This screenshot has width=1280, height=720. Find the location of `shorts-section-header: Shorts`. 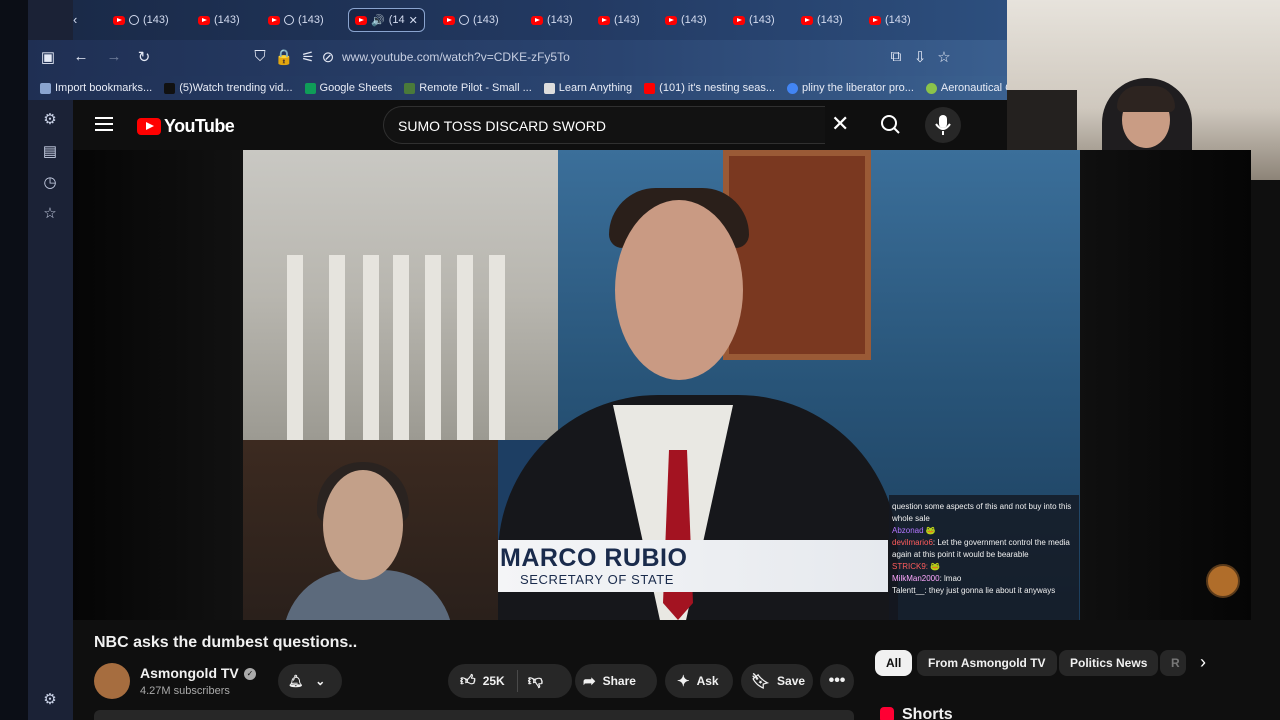

shorts-section-header: Shorts is located at coordinates (916, 713).